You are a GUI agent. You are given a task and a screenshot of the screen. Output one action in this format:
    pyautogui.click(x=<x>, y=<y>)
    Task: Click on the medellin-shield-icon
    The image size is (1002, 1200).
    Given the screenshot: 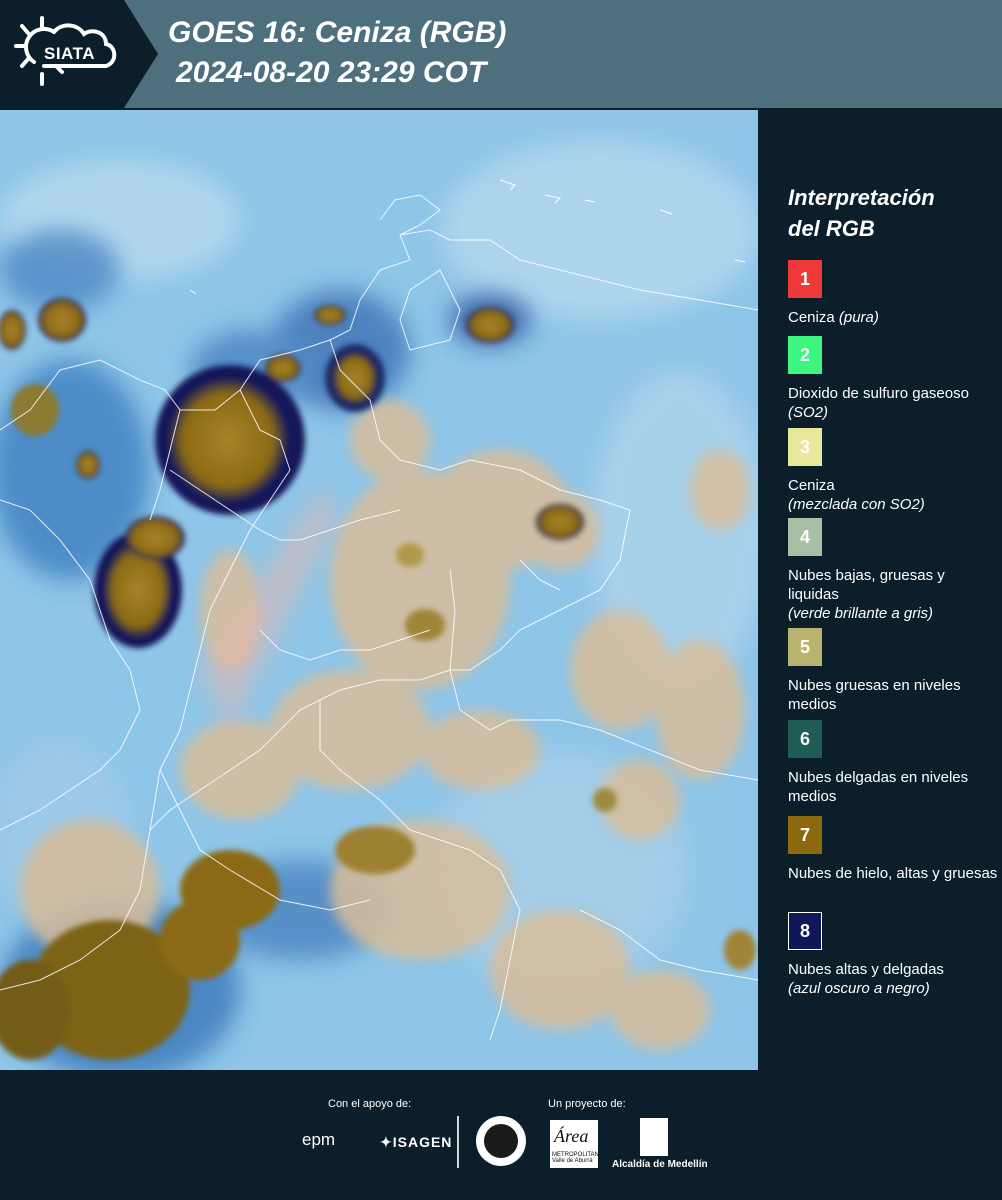 What is the action you would take?
    pyautogui.click(x=654, y=1137)
    